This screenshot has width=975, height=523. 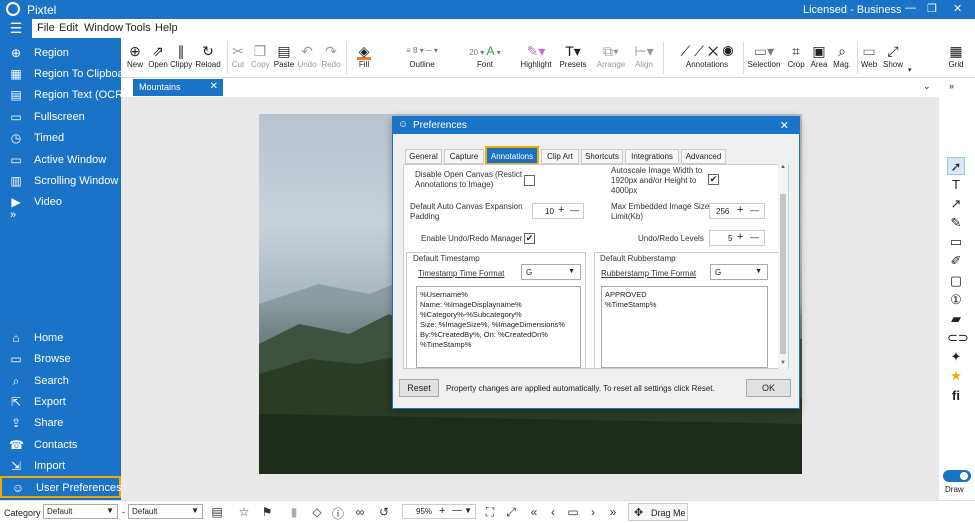 What do you see at coordinates (317, 512) in the screenshot?
I see `tag-icon: ◇` at bounding box center [317, 512].